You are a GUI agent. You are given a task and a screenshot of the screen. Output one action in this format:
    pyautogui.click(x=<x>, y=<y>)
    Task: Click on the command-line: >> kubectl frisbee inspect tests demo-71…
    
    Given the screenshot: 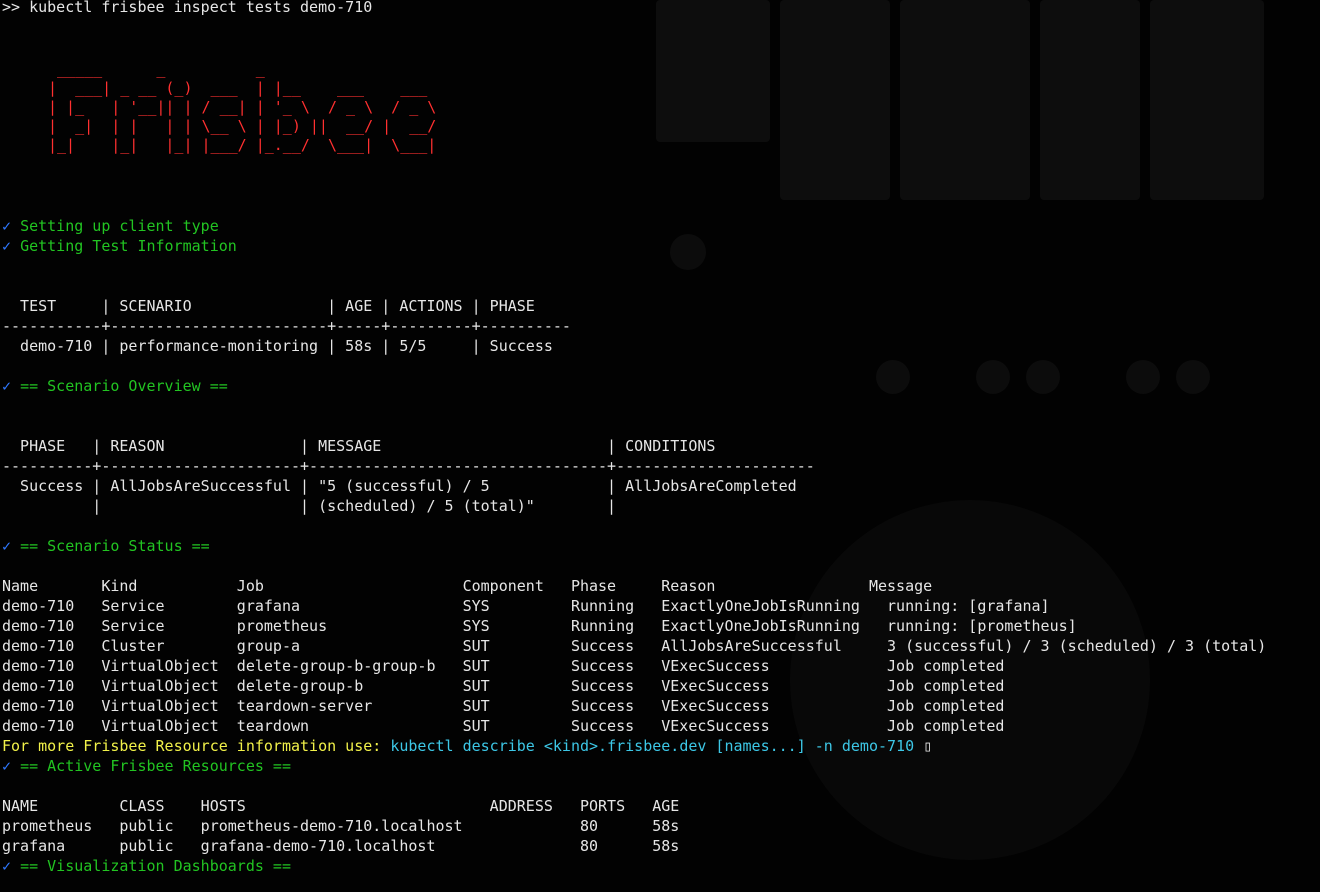 What is the action you would take?
    pyautogui.click(x=187, y=8)
    